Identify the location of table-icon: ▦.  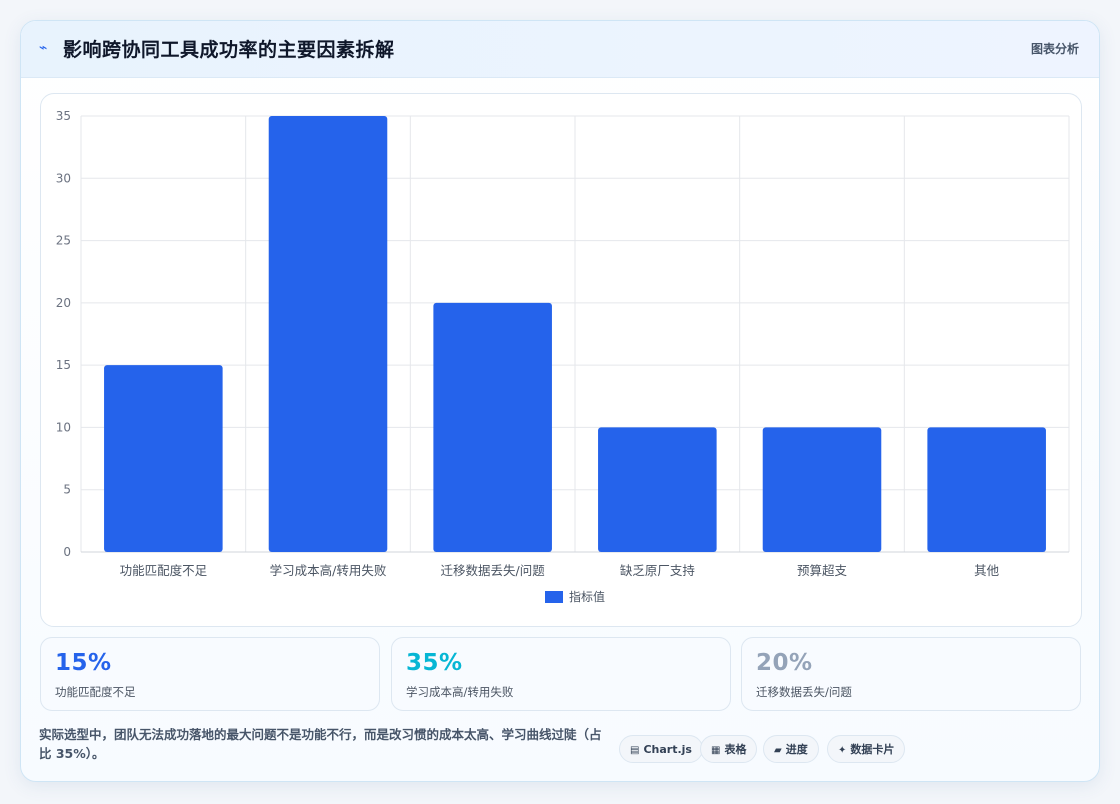
(716, 750).